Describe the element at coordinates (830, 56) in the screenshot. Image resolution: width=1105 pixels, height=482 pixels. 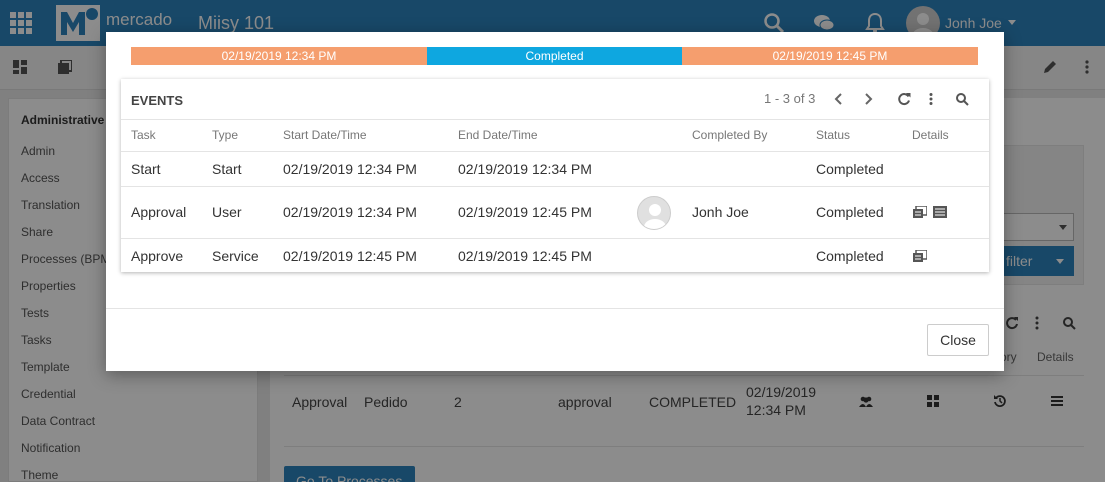
I see `timeline-end: 02/19/2019 12:45 PM` at that location.